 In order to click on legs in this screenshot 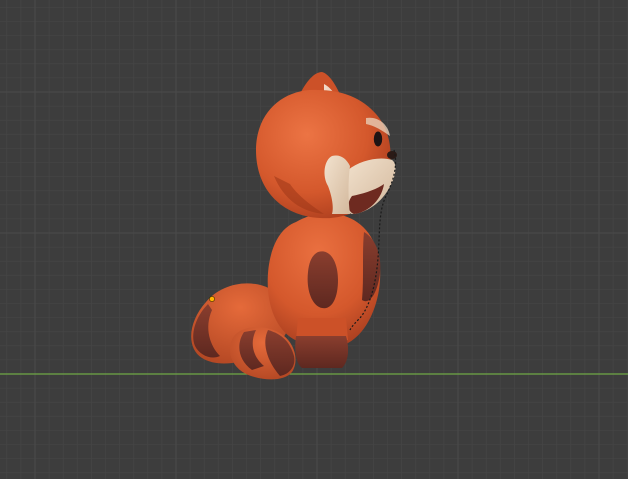, I will do `click(322, 343)`.